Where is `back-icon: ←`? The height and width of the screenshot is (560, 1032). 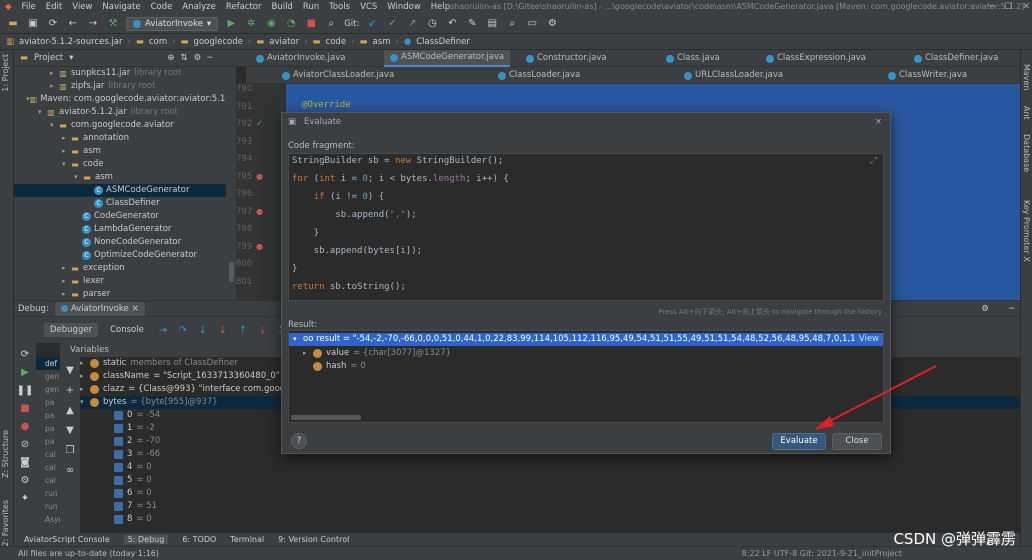
back-icon: ← is located at coordinates (73, 24).